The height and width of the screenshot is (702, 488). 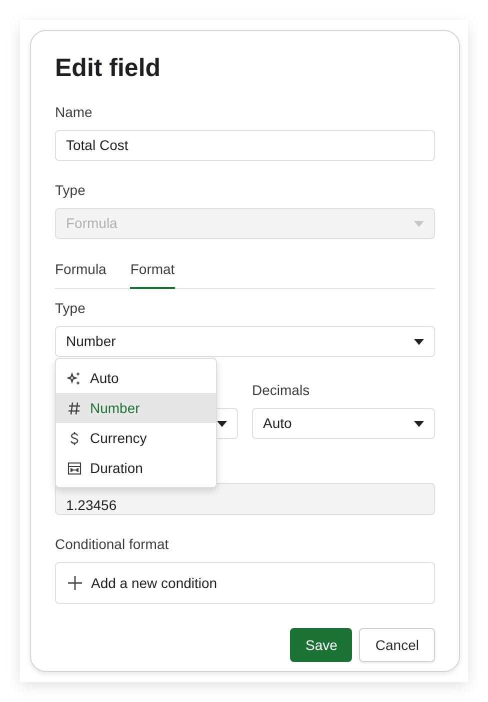 What do you see at coordinates (281, 390) in the screenshot?
I see `field-label: Decimals` at bounding box center [281, 390].